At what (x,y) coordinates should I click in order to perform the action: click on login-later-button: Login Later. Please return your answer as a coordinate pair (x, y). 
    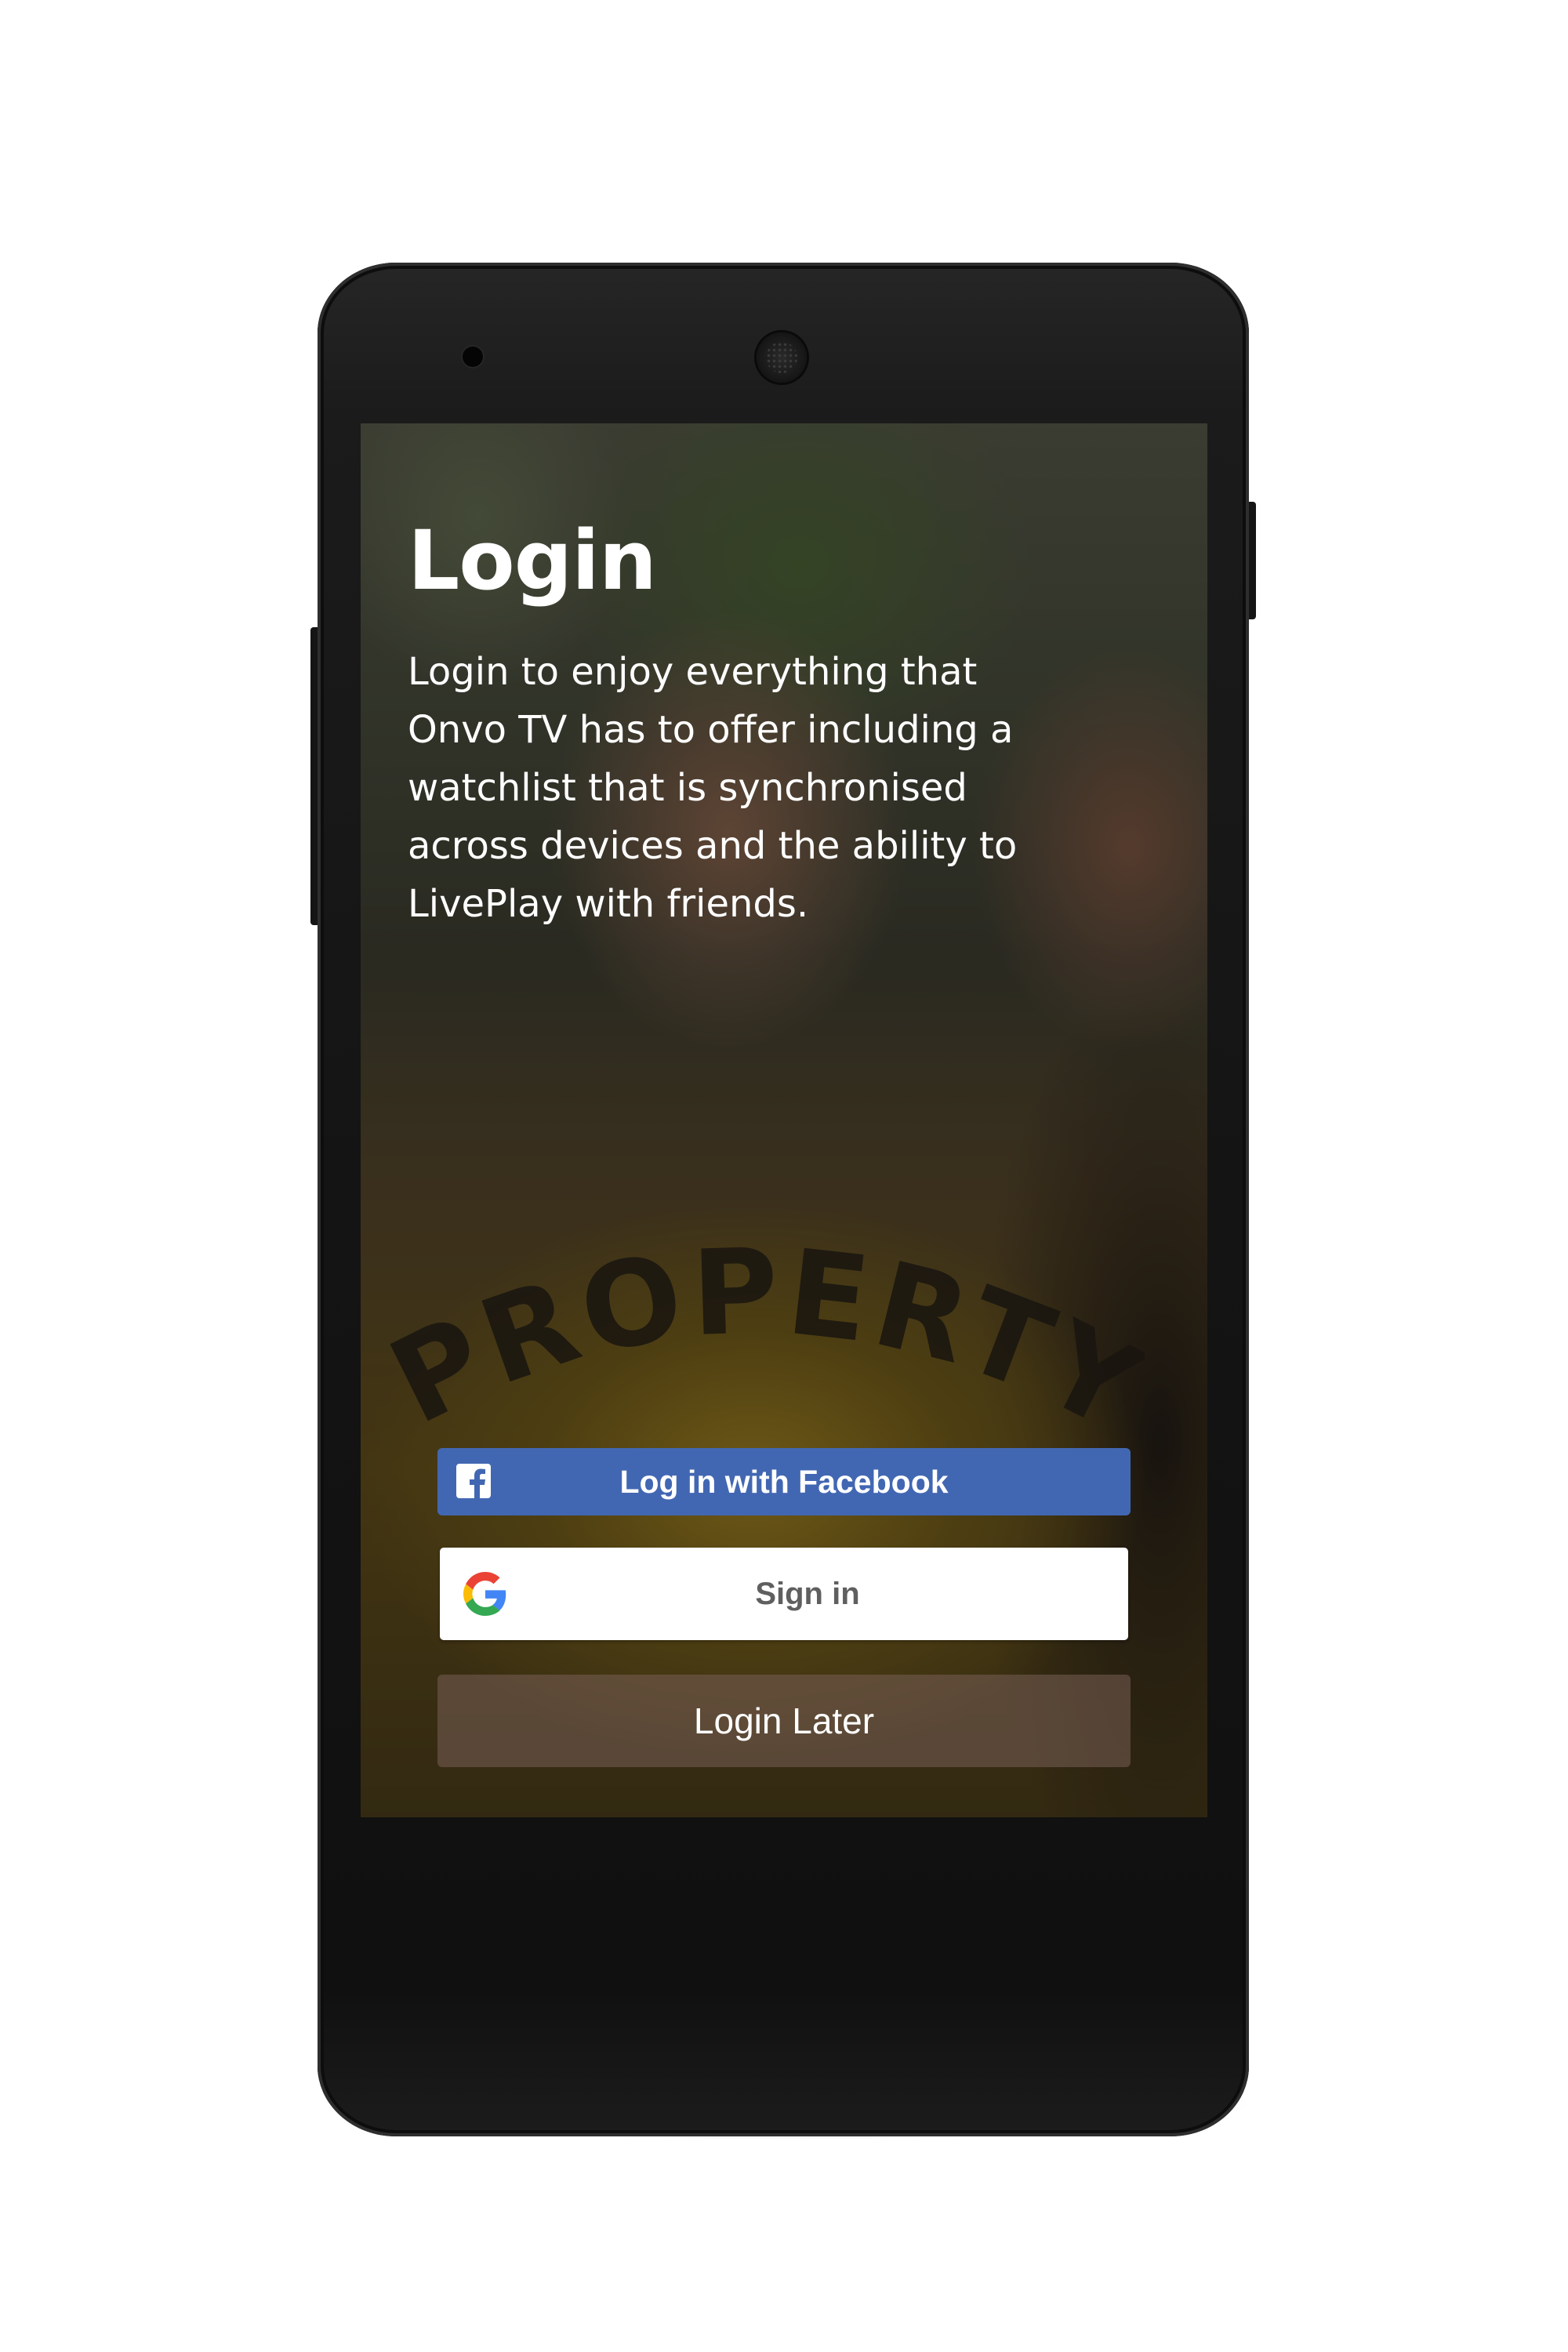
    Looking at the image, I should click on (784, 1721).